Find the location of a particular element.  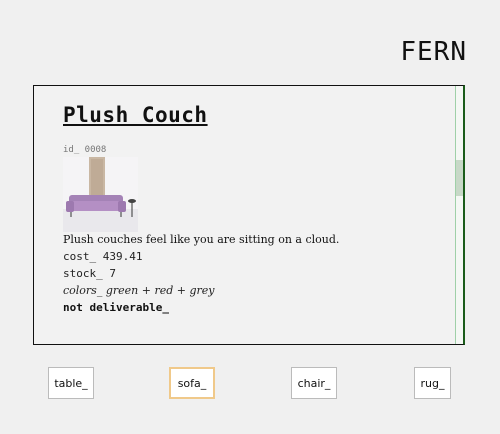

nav-button-chair: chair_ is located at coordinates (314, 383).